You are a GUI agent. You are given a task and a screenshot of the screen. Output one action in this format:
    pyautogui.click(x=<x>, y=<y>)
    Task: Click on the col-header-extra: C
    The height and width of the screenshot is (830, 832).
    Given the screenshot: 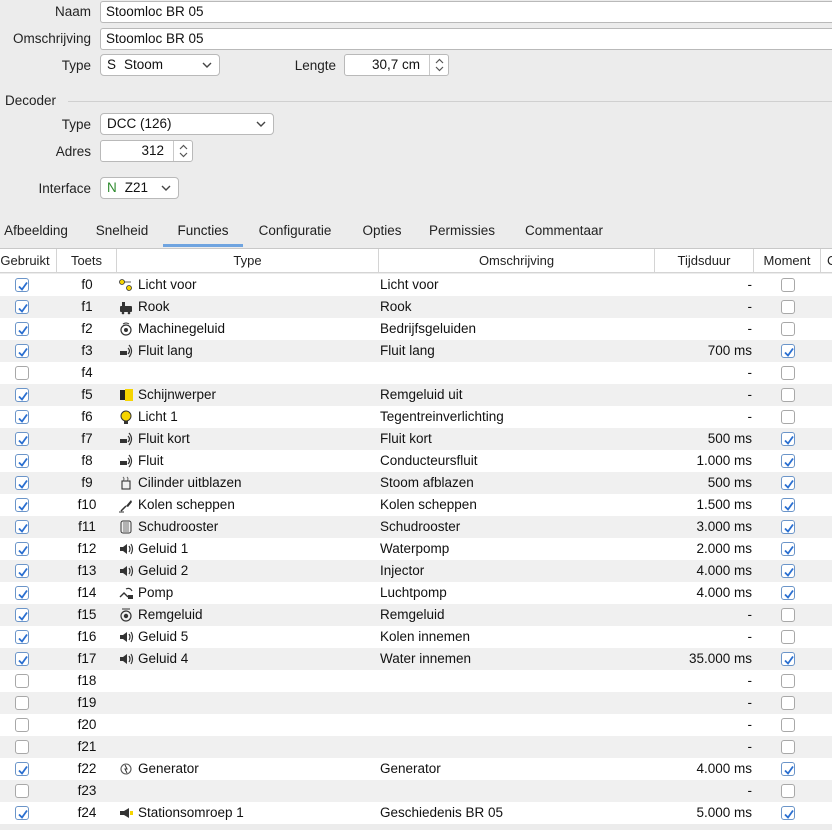 What is the action you would take?
    pyautogui.click(x=826, y=261)
    